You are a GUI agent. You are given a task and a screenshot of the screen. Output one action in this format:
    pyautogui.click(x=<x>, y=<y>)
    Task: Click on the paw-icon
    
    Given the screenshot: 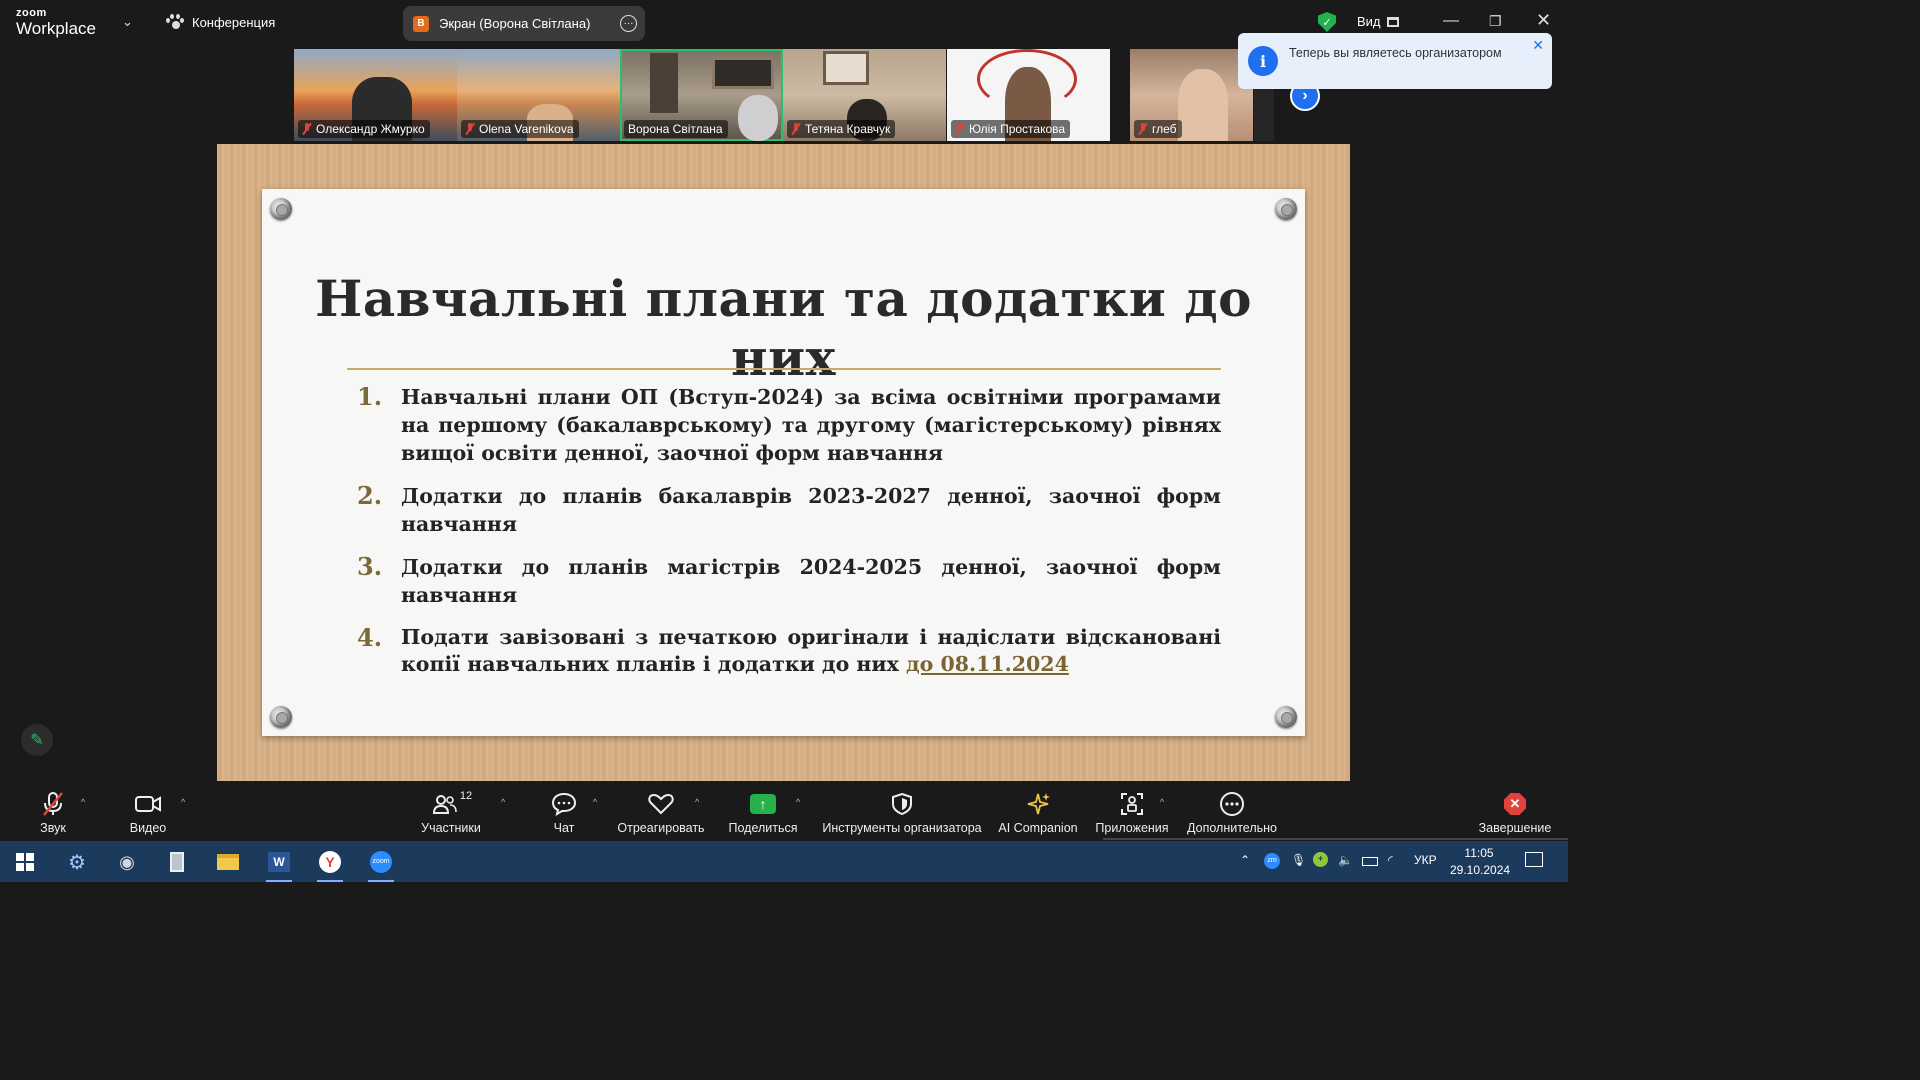 What is the action you would take?
    pyautogui.click(x=175, y=22)
    